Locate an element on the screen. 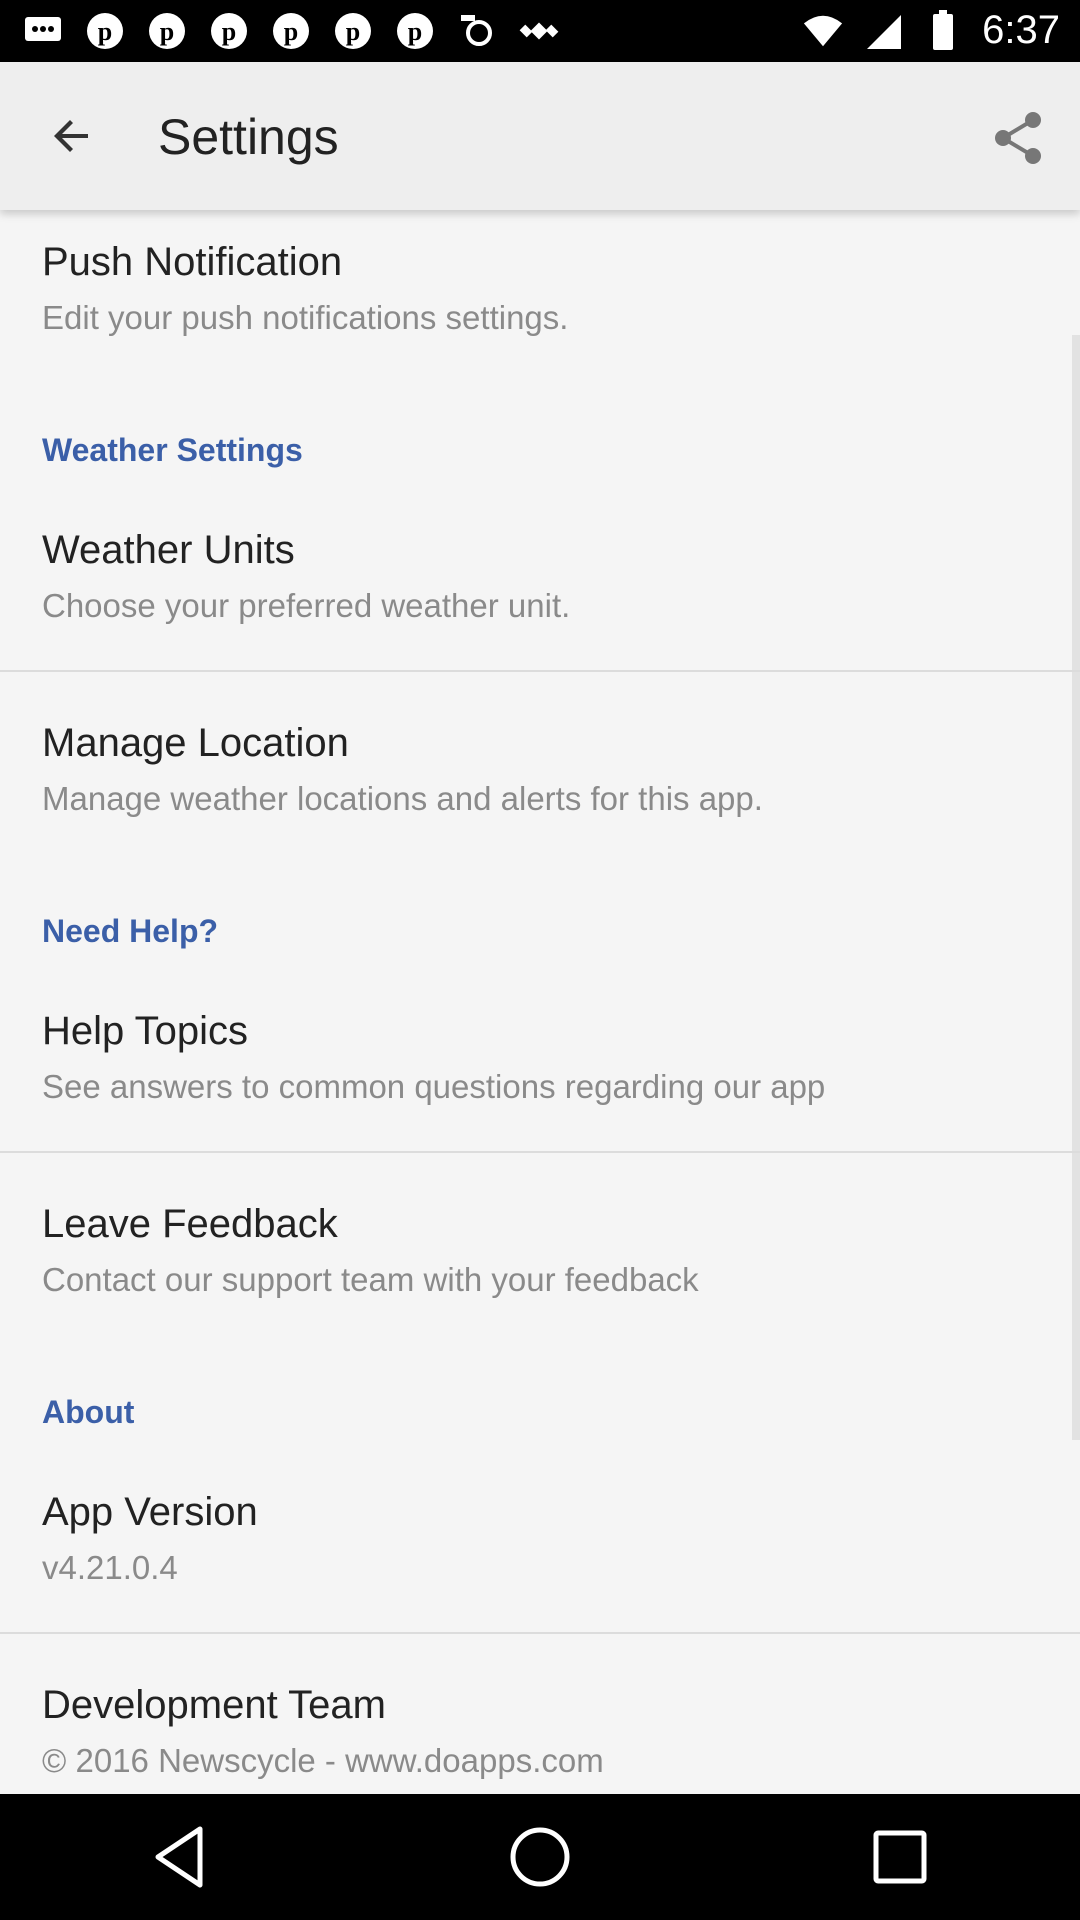  share-button is located at coordinates (1018, 138).